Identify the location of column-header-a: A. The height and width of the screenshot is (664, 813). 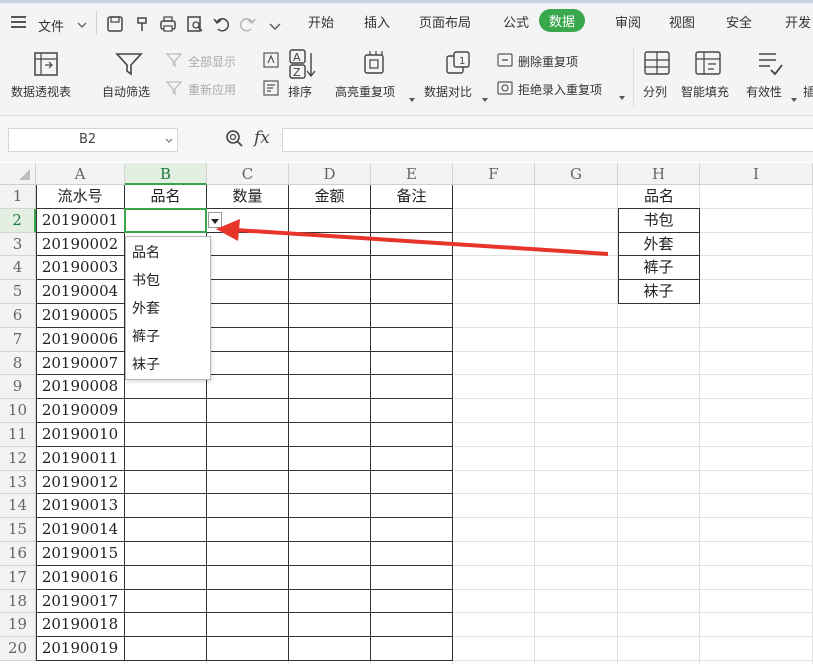
(80, 174).